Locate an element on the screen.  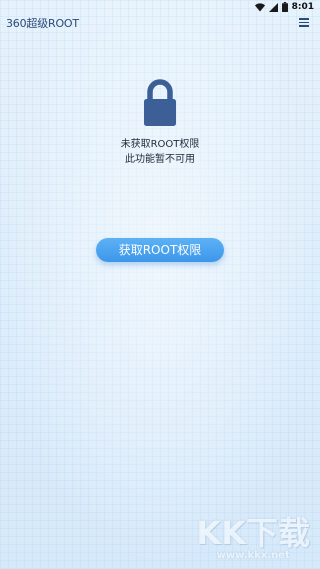
root-status-message: 未获取ROOT权限 此功能暂不可用 is located at coordinates (160, 152).